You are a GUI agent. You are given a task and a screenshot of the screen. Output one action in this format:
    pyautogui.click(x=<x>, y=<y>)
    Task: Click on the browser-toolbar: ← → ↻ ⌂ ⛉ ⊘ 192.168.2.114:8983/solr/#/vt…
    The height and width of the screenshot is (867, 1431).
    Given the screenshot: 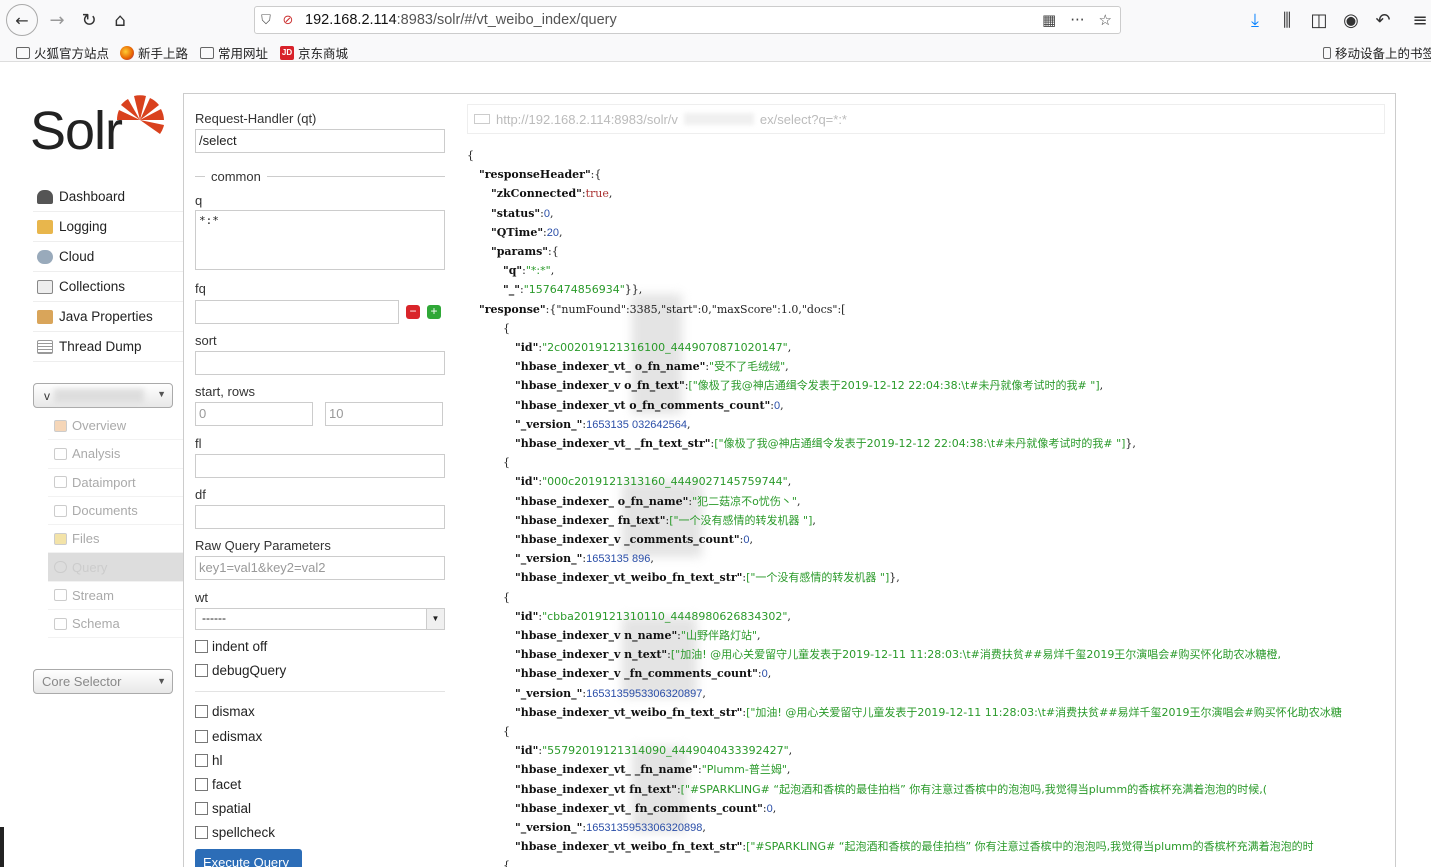 What is the action you would take?
    pyautogui.click(x=715, y=20)
    